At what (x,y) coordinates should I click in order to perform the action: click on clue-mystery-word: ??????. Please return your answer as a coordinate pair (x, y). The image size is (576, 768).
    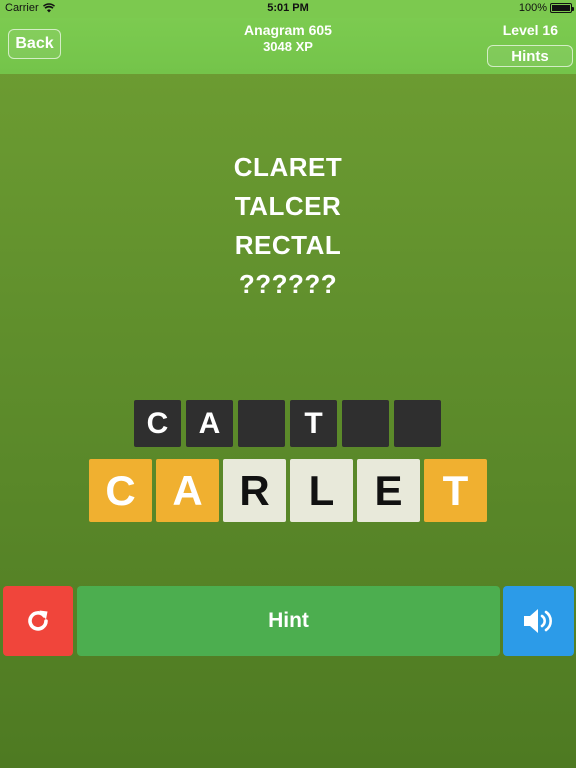
    Looking at the image, I should click on (288, 284).